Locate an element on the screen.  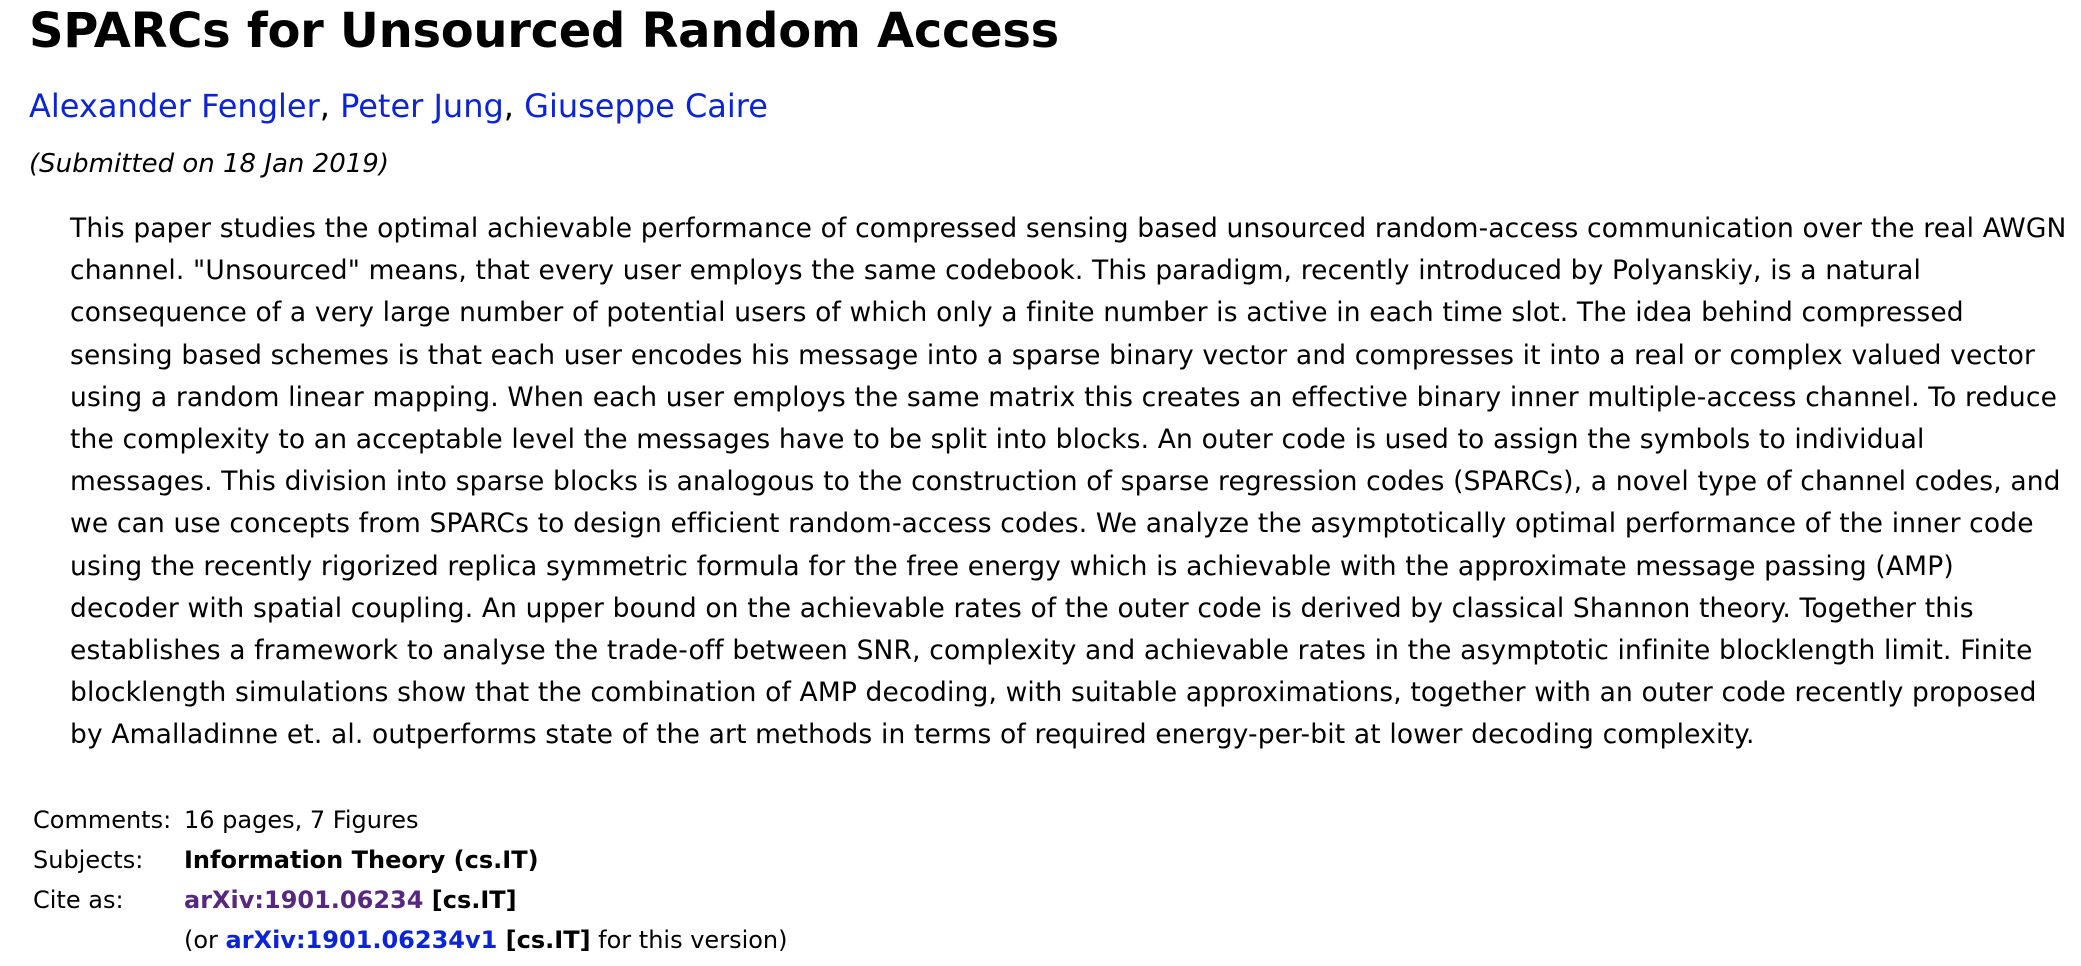
cite-label: Cite as: is located at coordinates (78, 900).